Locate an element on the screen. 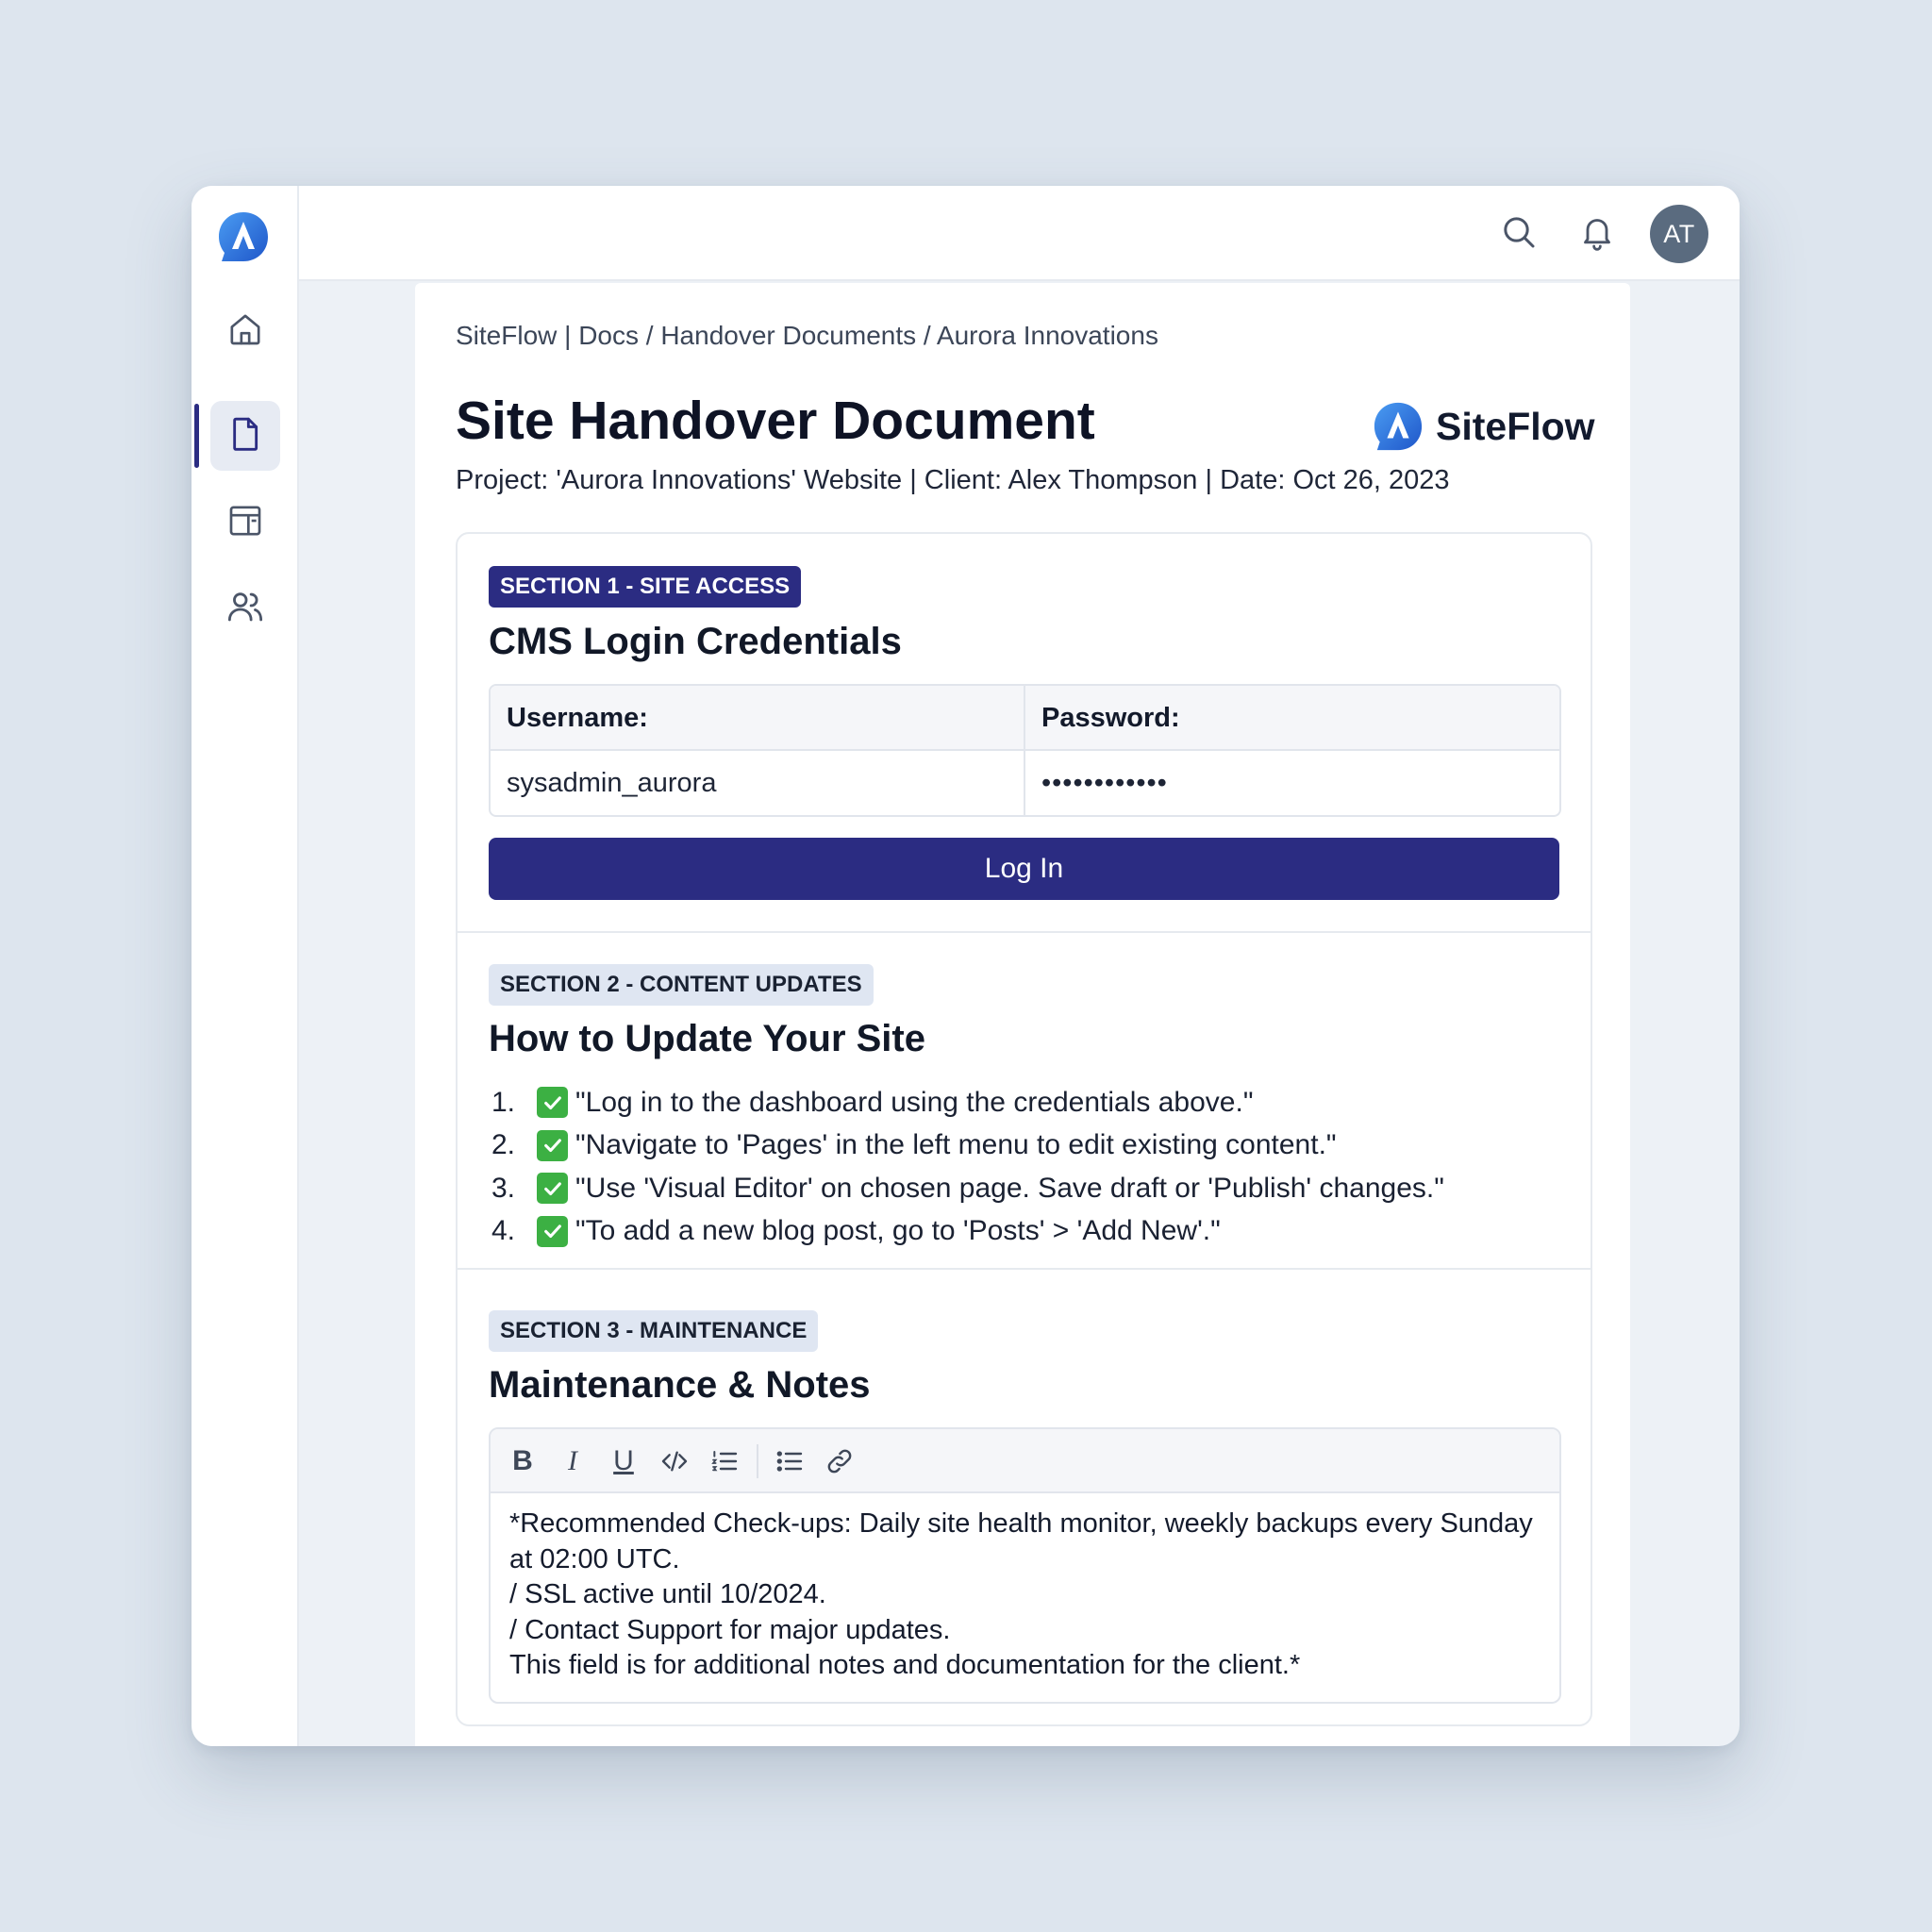  search-icon is located at coordinates (1519, 232).